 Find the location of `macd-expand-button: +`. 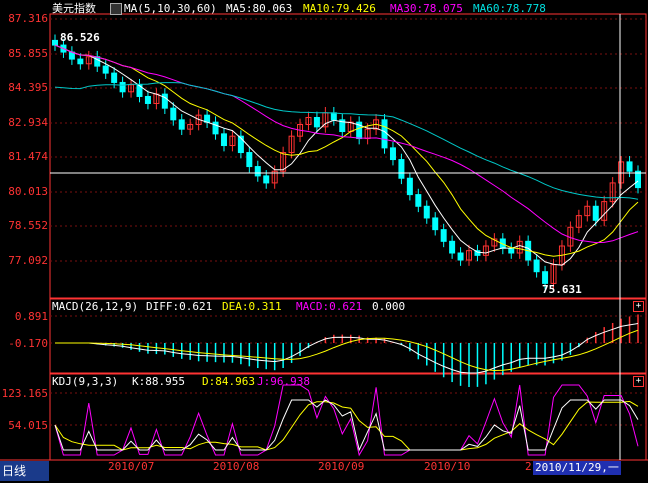

macd-expand-button: + is located at coordinates (638, 306).